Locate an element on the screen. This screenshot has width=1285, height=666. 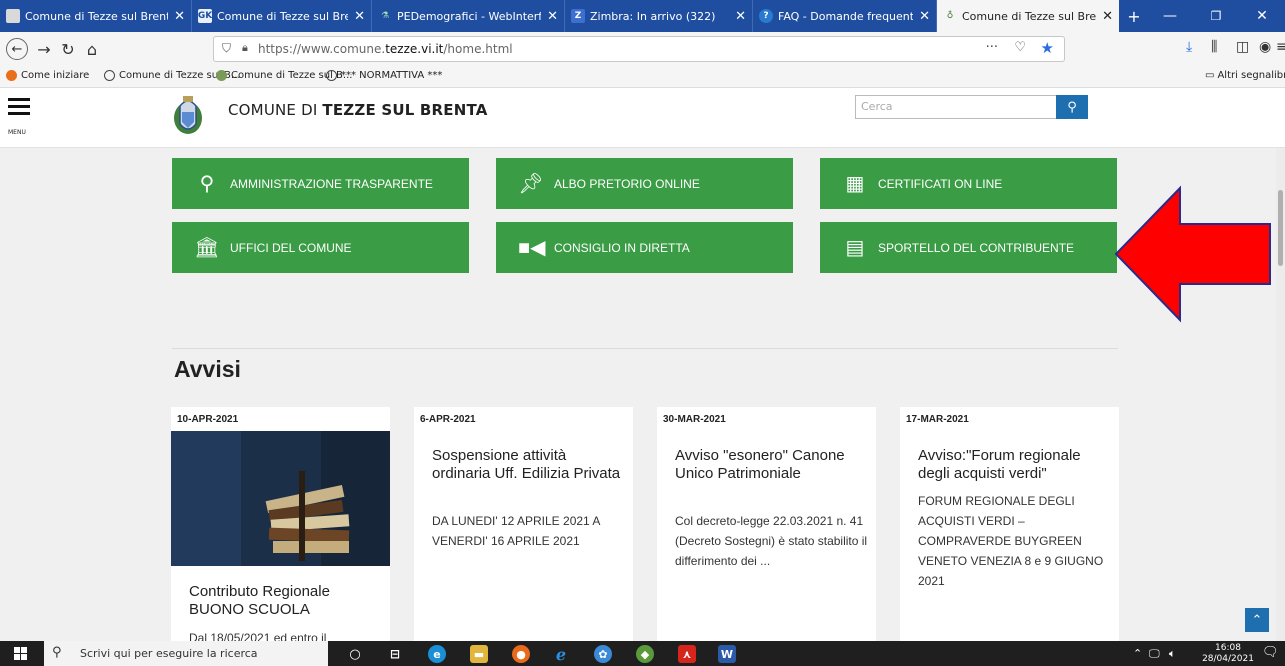
video-camera-icon: ■◀ is located at coordinates (532, 248).